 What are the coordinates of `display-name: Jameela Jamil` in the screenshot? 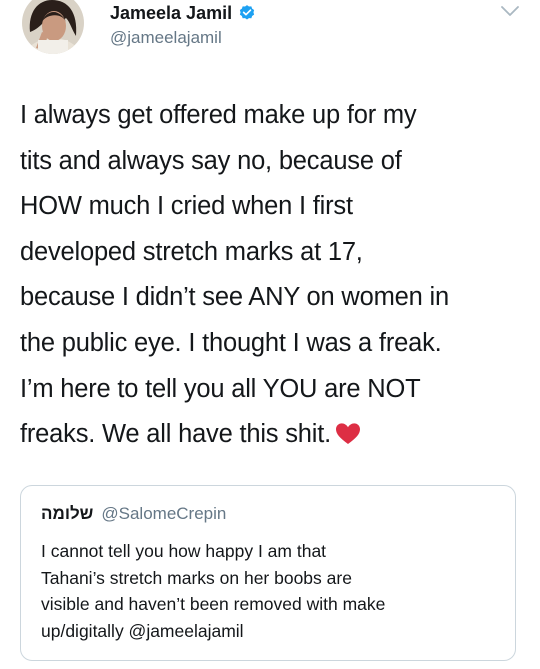 It's located at (171, 13).